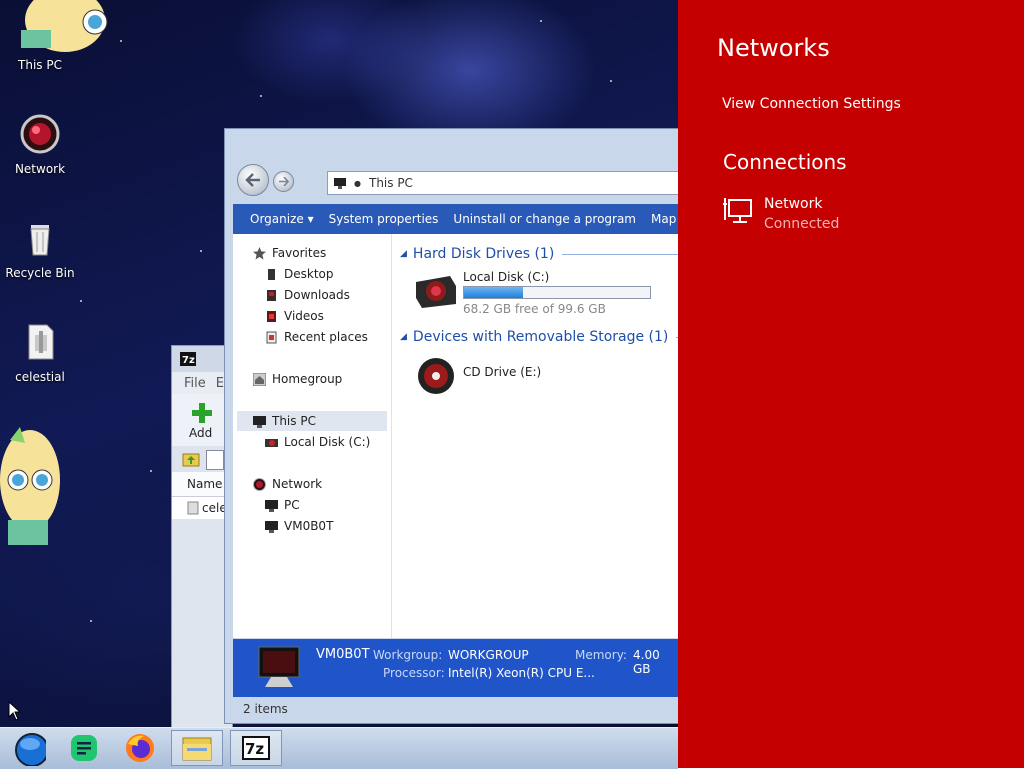 Image resolution: width=1024 pixels, height=769 pixels. I want to click on taskbar: 7z, so click(339, 748).